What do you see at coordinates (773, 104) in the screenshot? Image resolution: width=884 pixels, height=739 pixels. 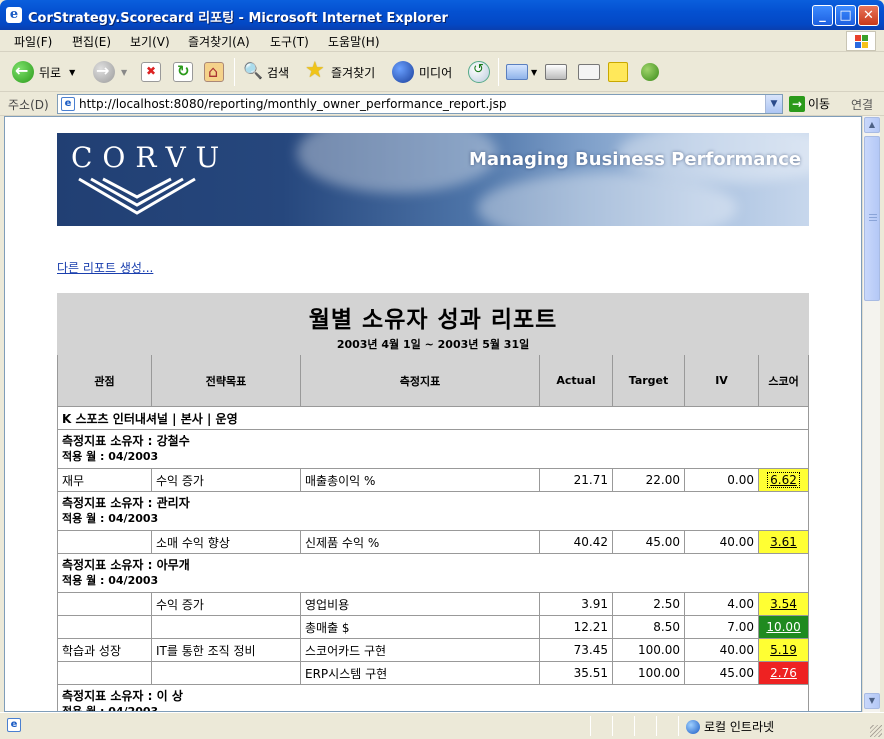 I see `address-dropdown-icon: ▼` at bounding box center [773, 104].